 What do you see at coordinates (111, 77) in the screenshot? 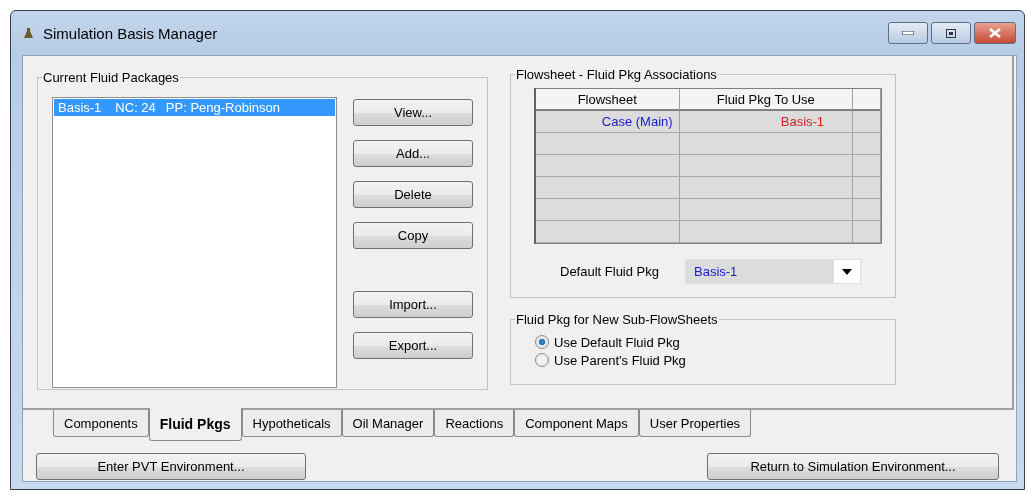
I see `group-label: Current Fluid Packages` at bounding box center [111, 77].